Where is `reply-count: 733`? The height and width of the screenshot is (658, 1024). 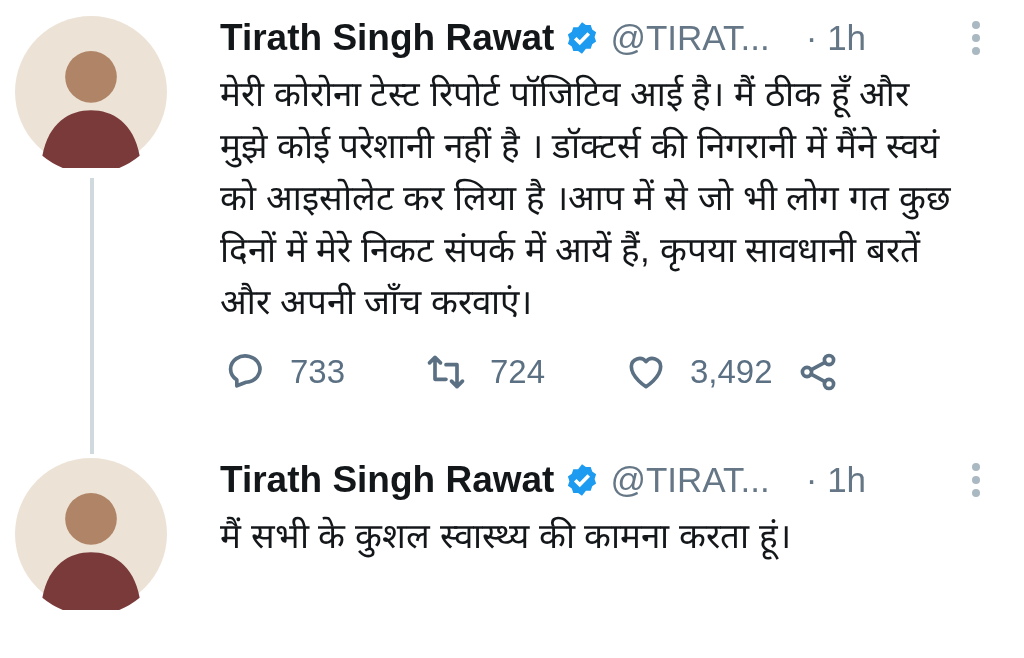
reply-count: 733 is located at coordinates (318, 372).